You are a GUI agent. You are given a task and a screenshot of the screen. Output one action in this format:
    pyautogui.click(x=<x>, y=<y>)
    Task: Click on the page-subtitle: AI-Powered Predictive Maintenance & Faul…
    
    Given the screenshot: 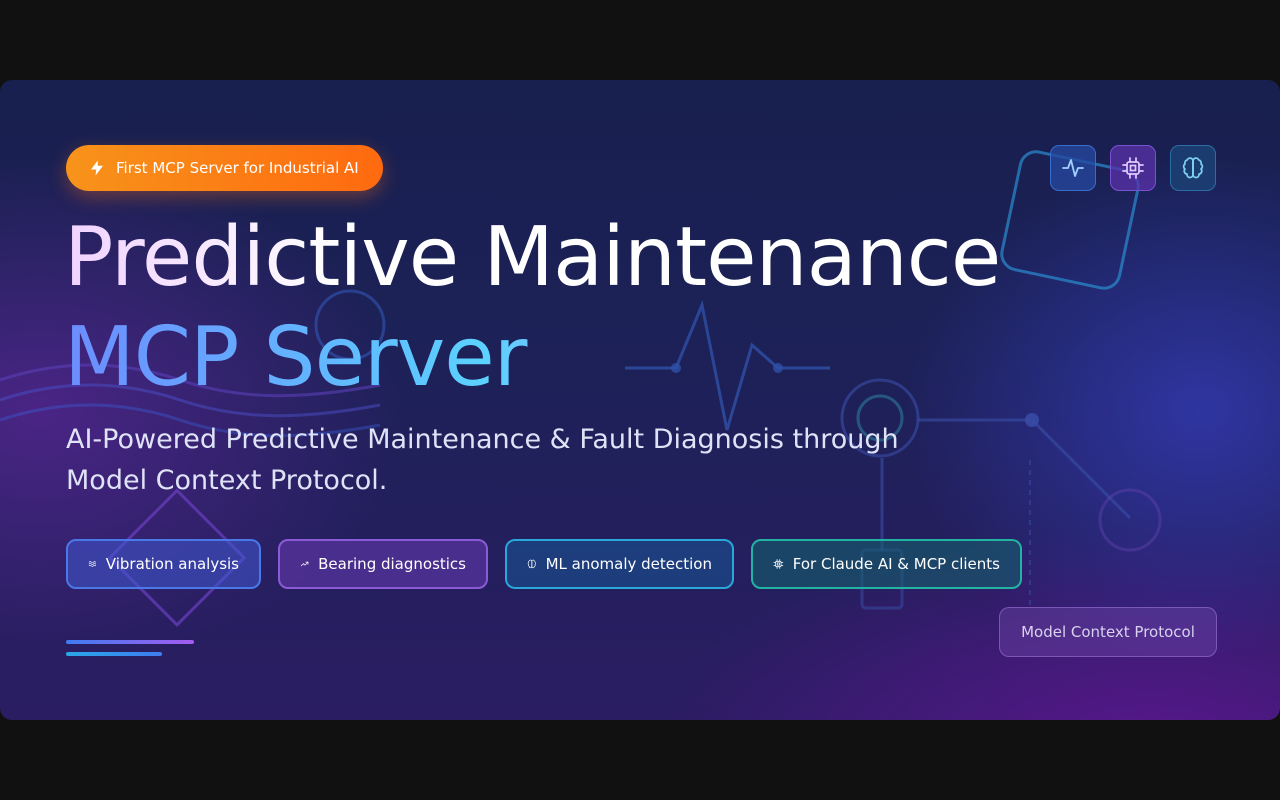 What is the action you would take?
    pyautogui.click(x=506, y=460)
    